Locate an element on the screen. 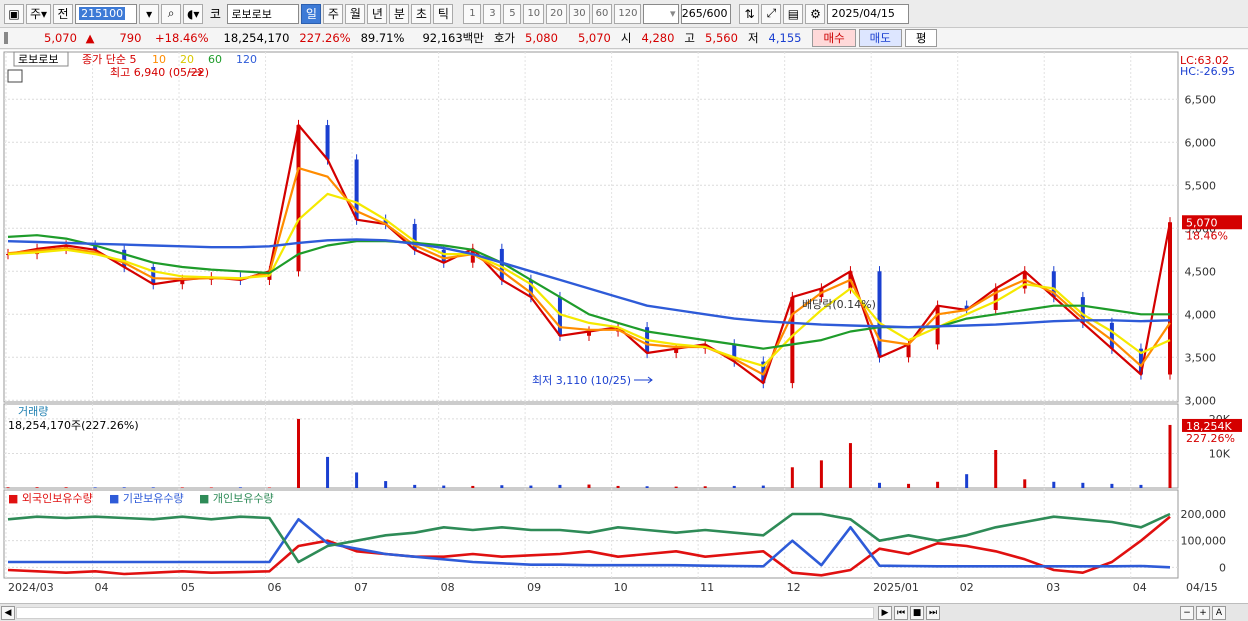 The image size is (1248, 621). eval-button: 평 is located at coordinates (921, 38).